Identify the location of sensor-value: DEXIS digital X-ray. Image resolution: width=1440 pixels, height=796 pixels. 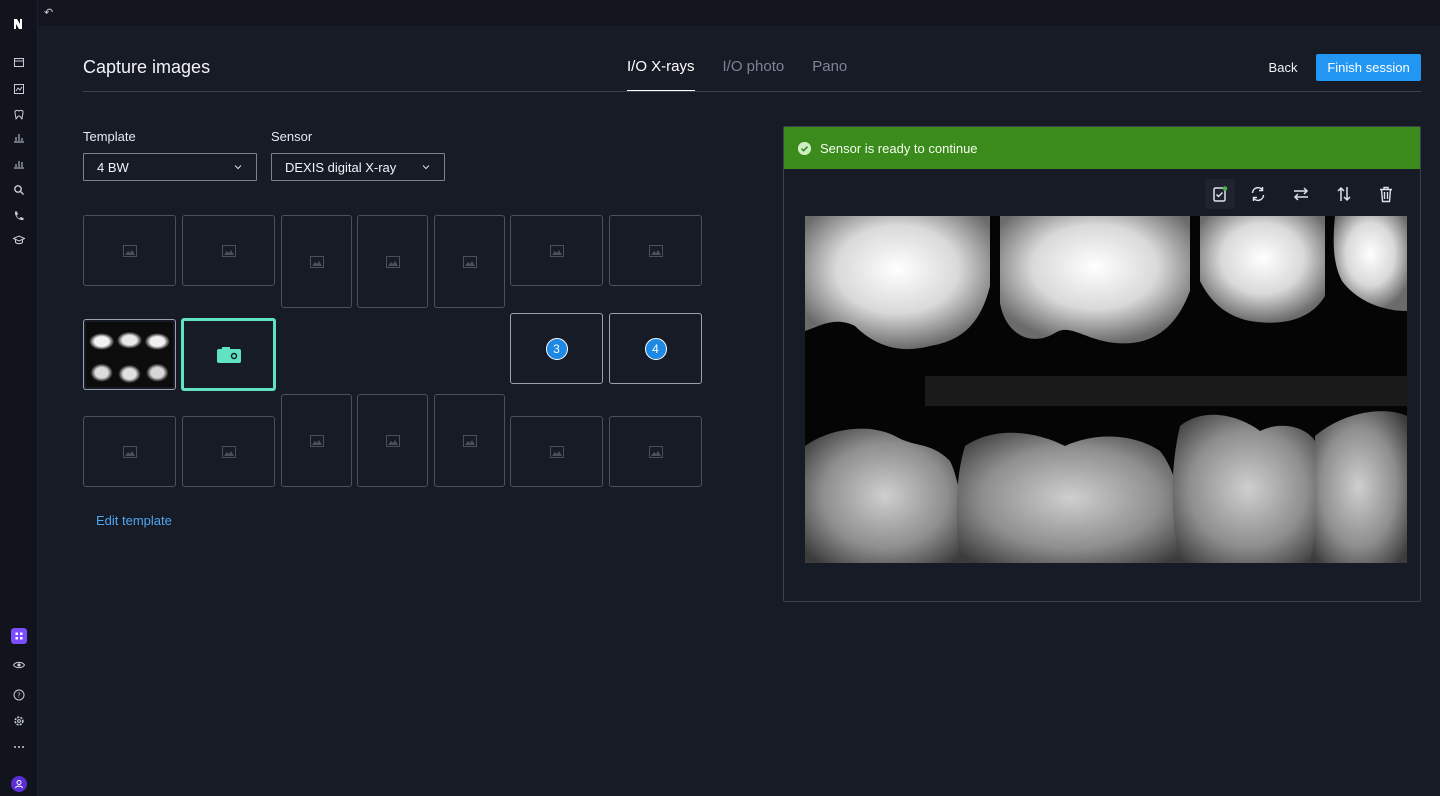
(341, 167).